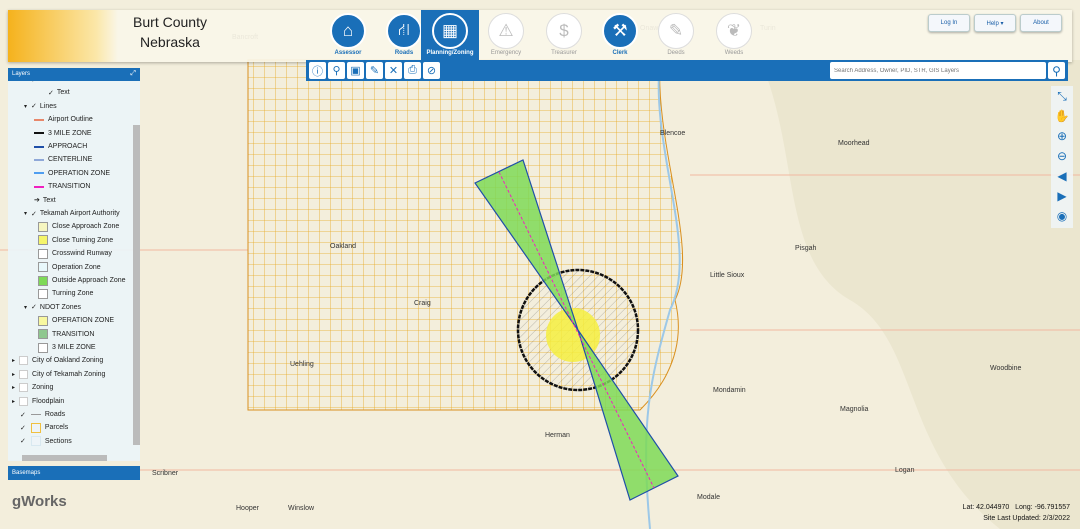  I want to click on pan-hand-icon: ✋, so click(1062, 116).